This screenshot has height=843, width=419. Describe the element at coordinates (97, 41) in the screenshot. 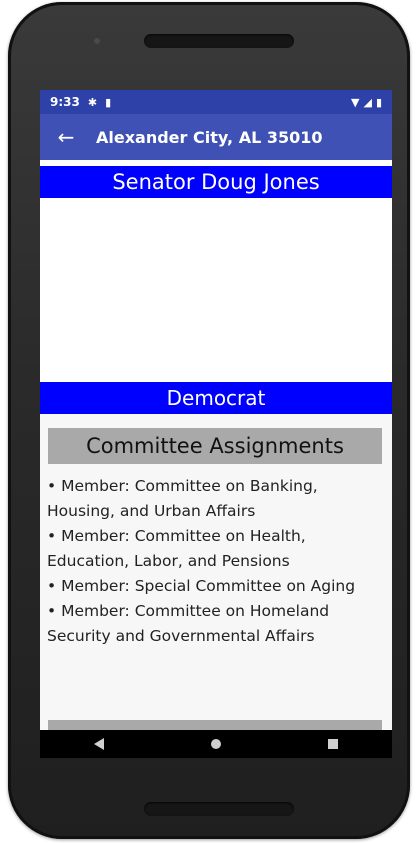

I see `front-camera` at that location.